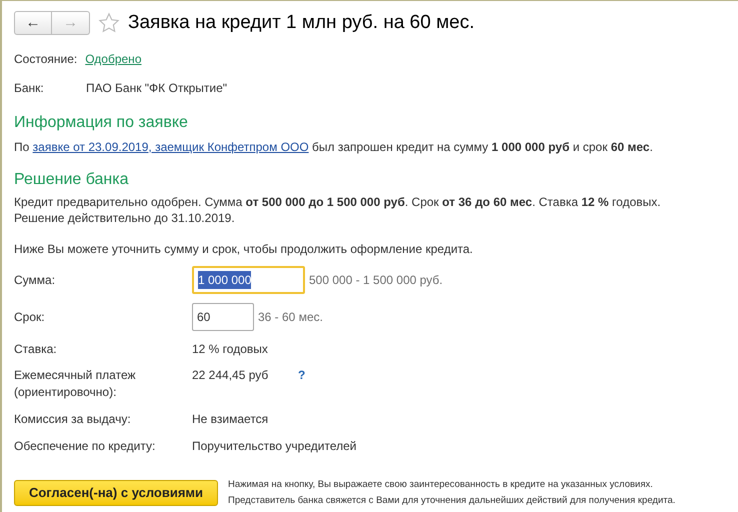 The image size is (738, 512). Describe the element at coordinates (274, 446) in the screenshot. I see `field-value: Поручительство учредителей` at that location.